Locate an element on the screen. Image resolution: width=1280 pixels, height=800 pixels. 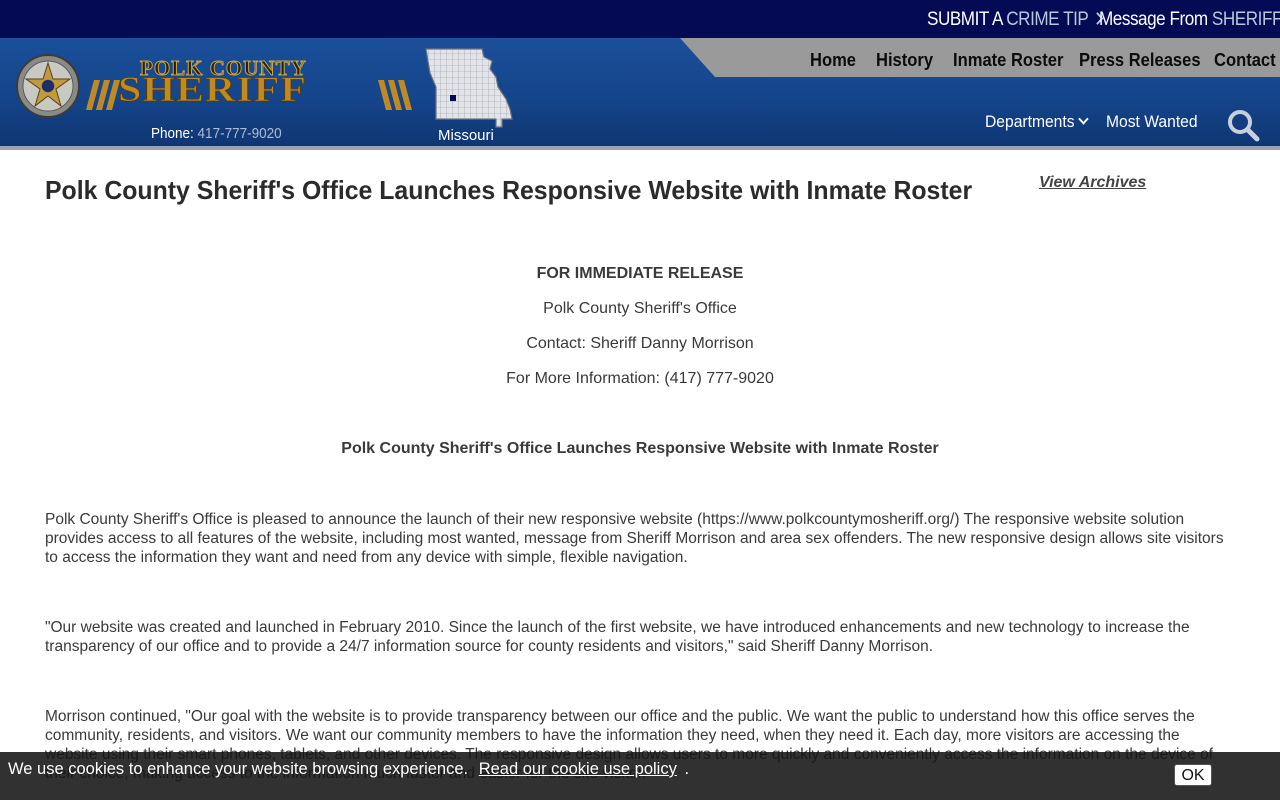
nav-departments-label: Departments is located at coordinates (1030, 121).